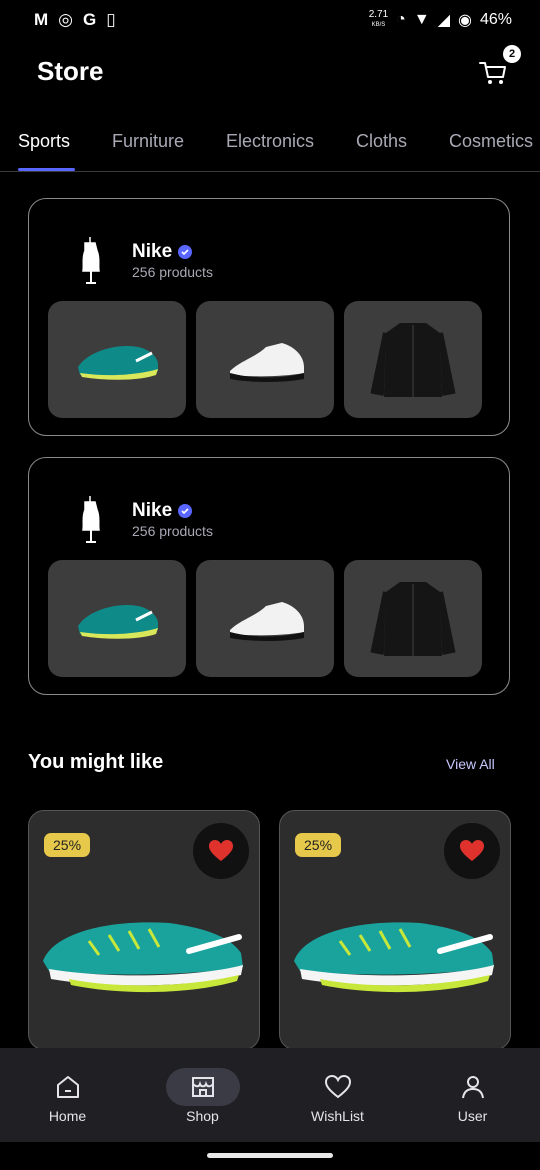 Image resolution: width=540 pixels, height=1170 pixels. I want to click on tab-indicator, so click(46, 169).